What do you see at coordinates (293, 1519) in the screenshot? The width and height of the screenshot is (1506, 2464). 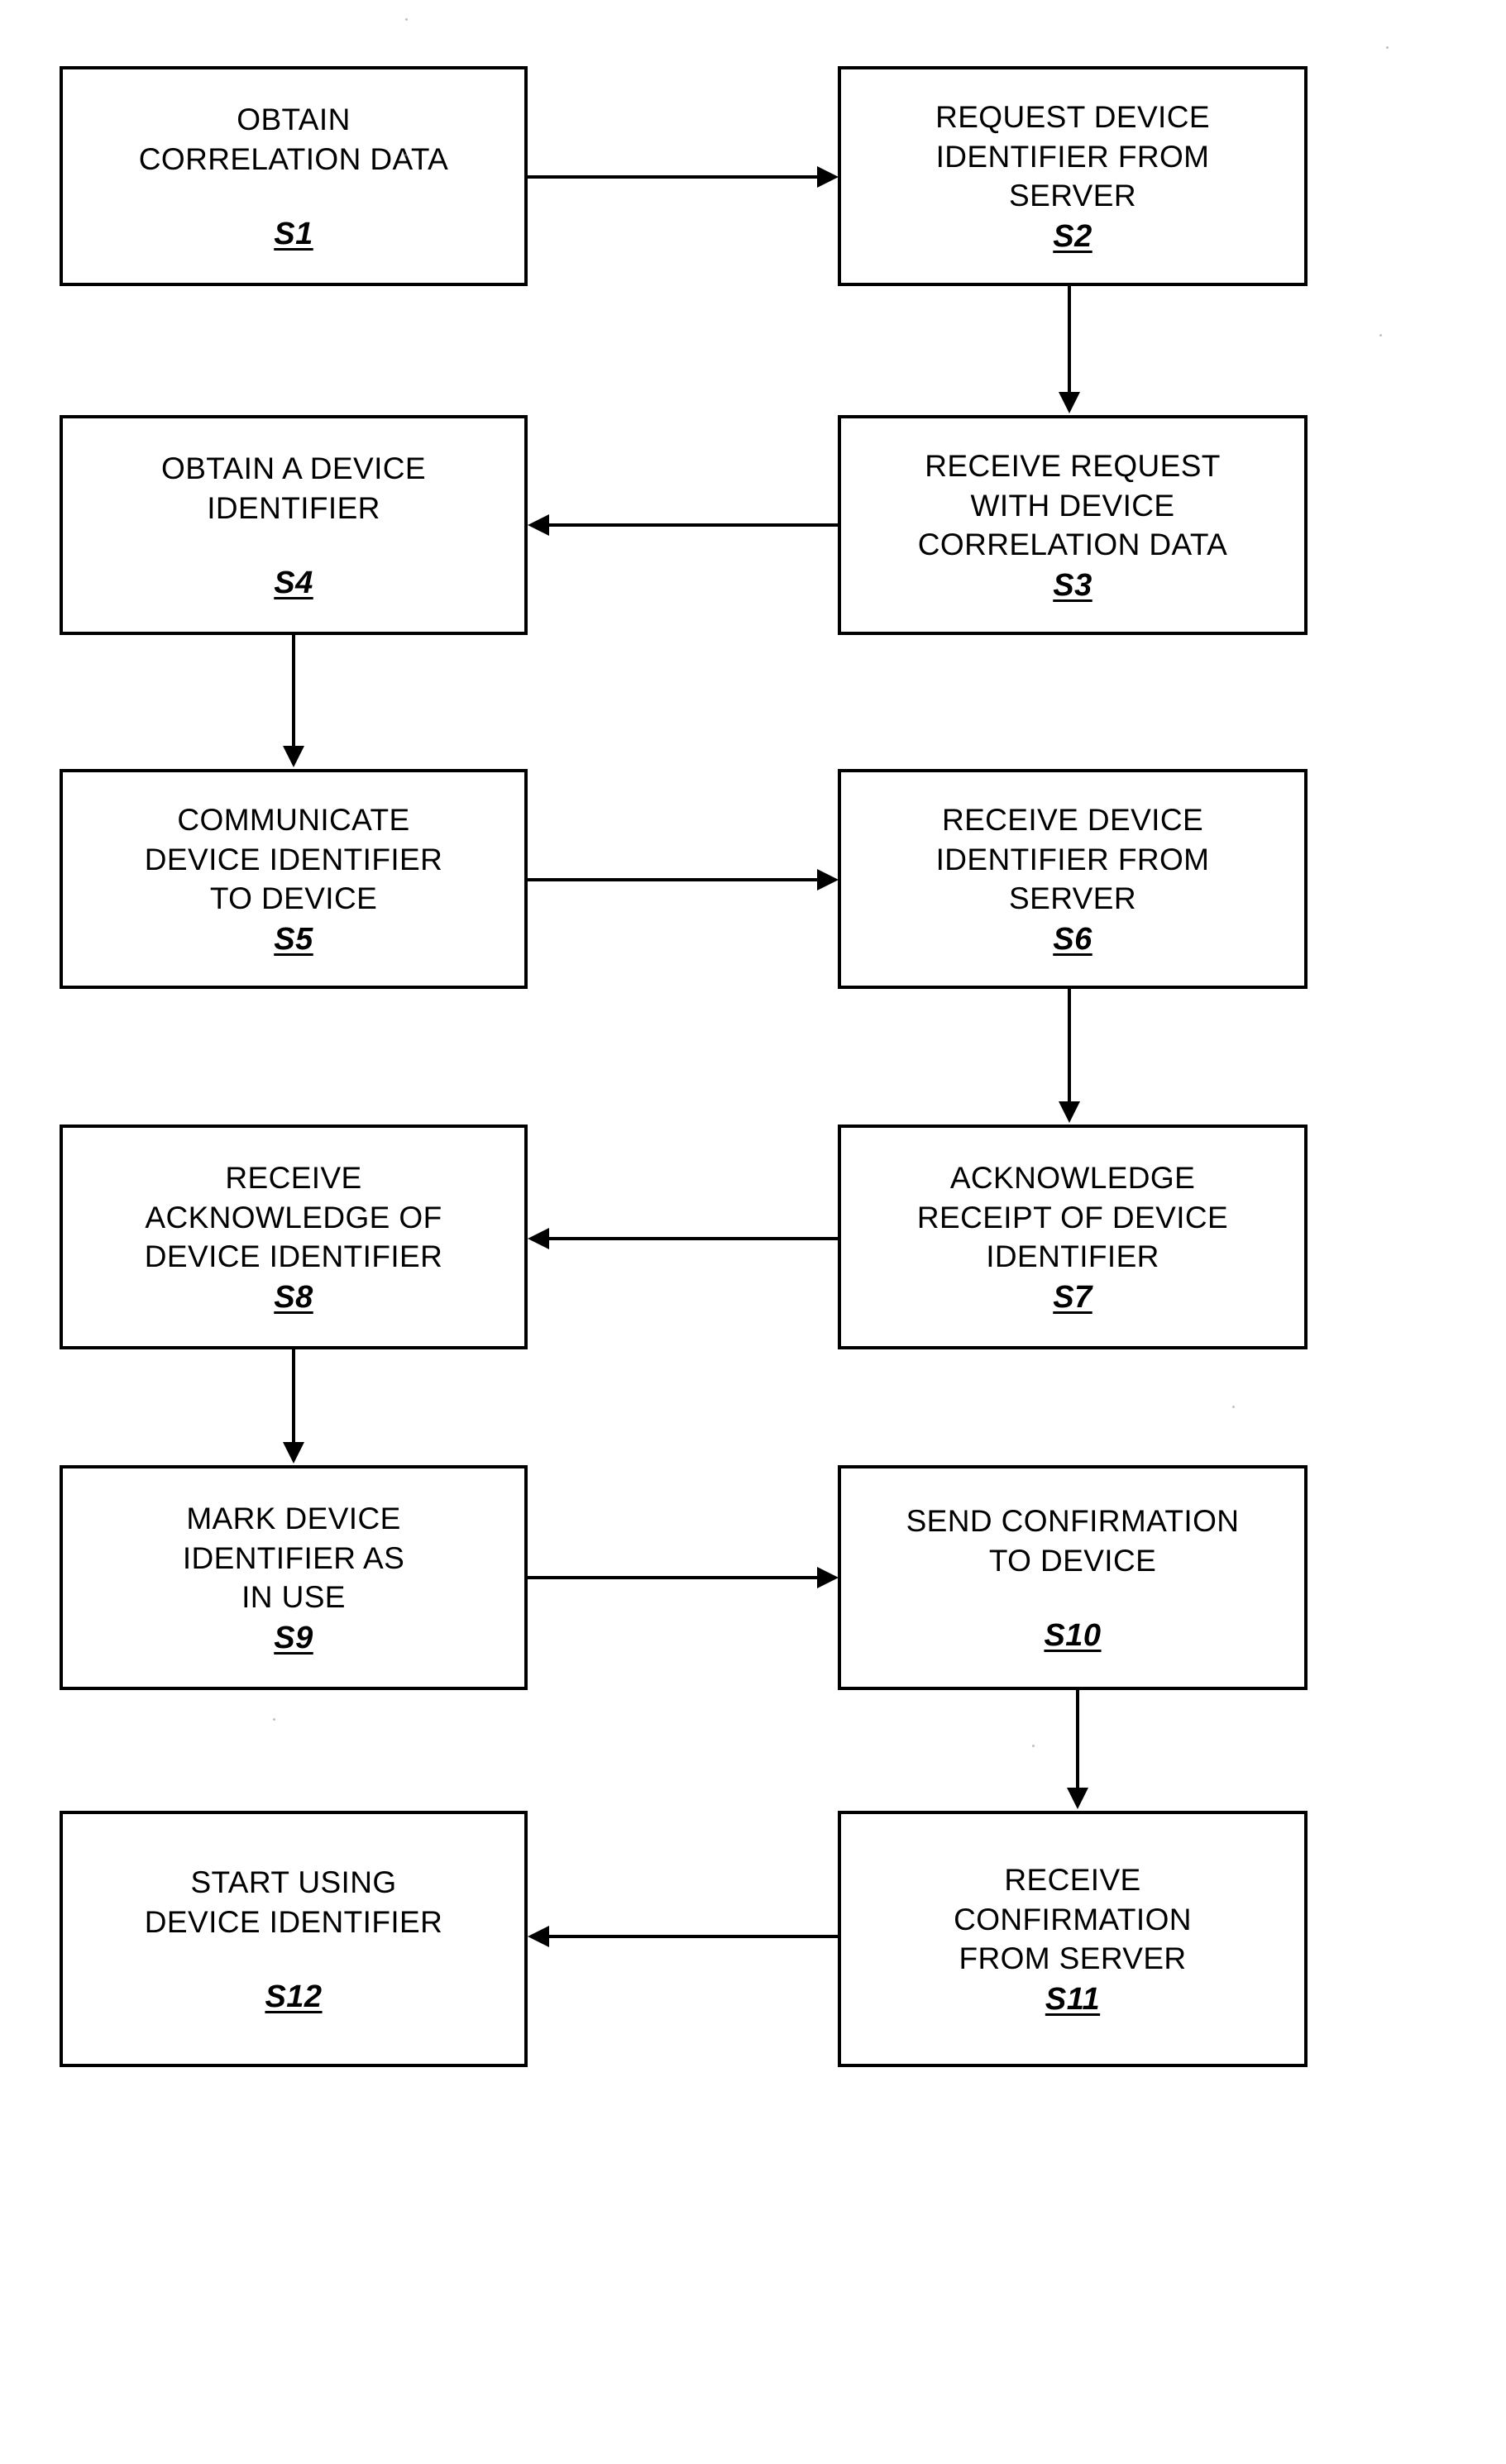 I see `flow-node-s9-line-1: MARK DEVICE` at bounding box center [293, 1519].